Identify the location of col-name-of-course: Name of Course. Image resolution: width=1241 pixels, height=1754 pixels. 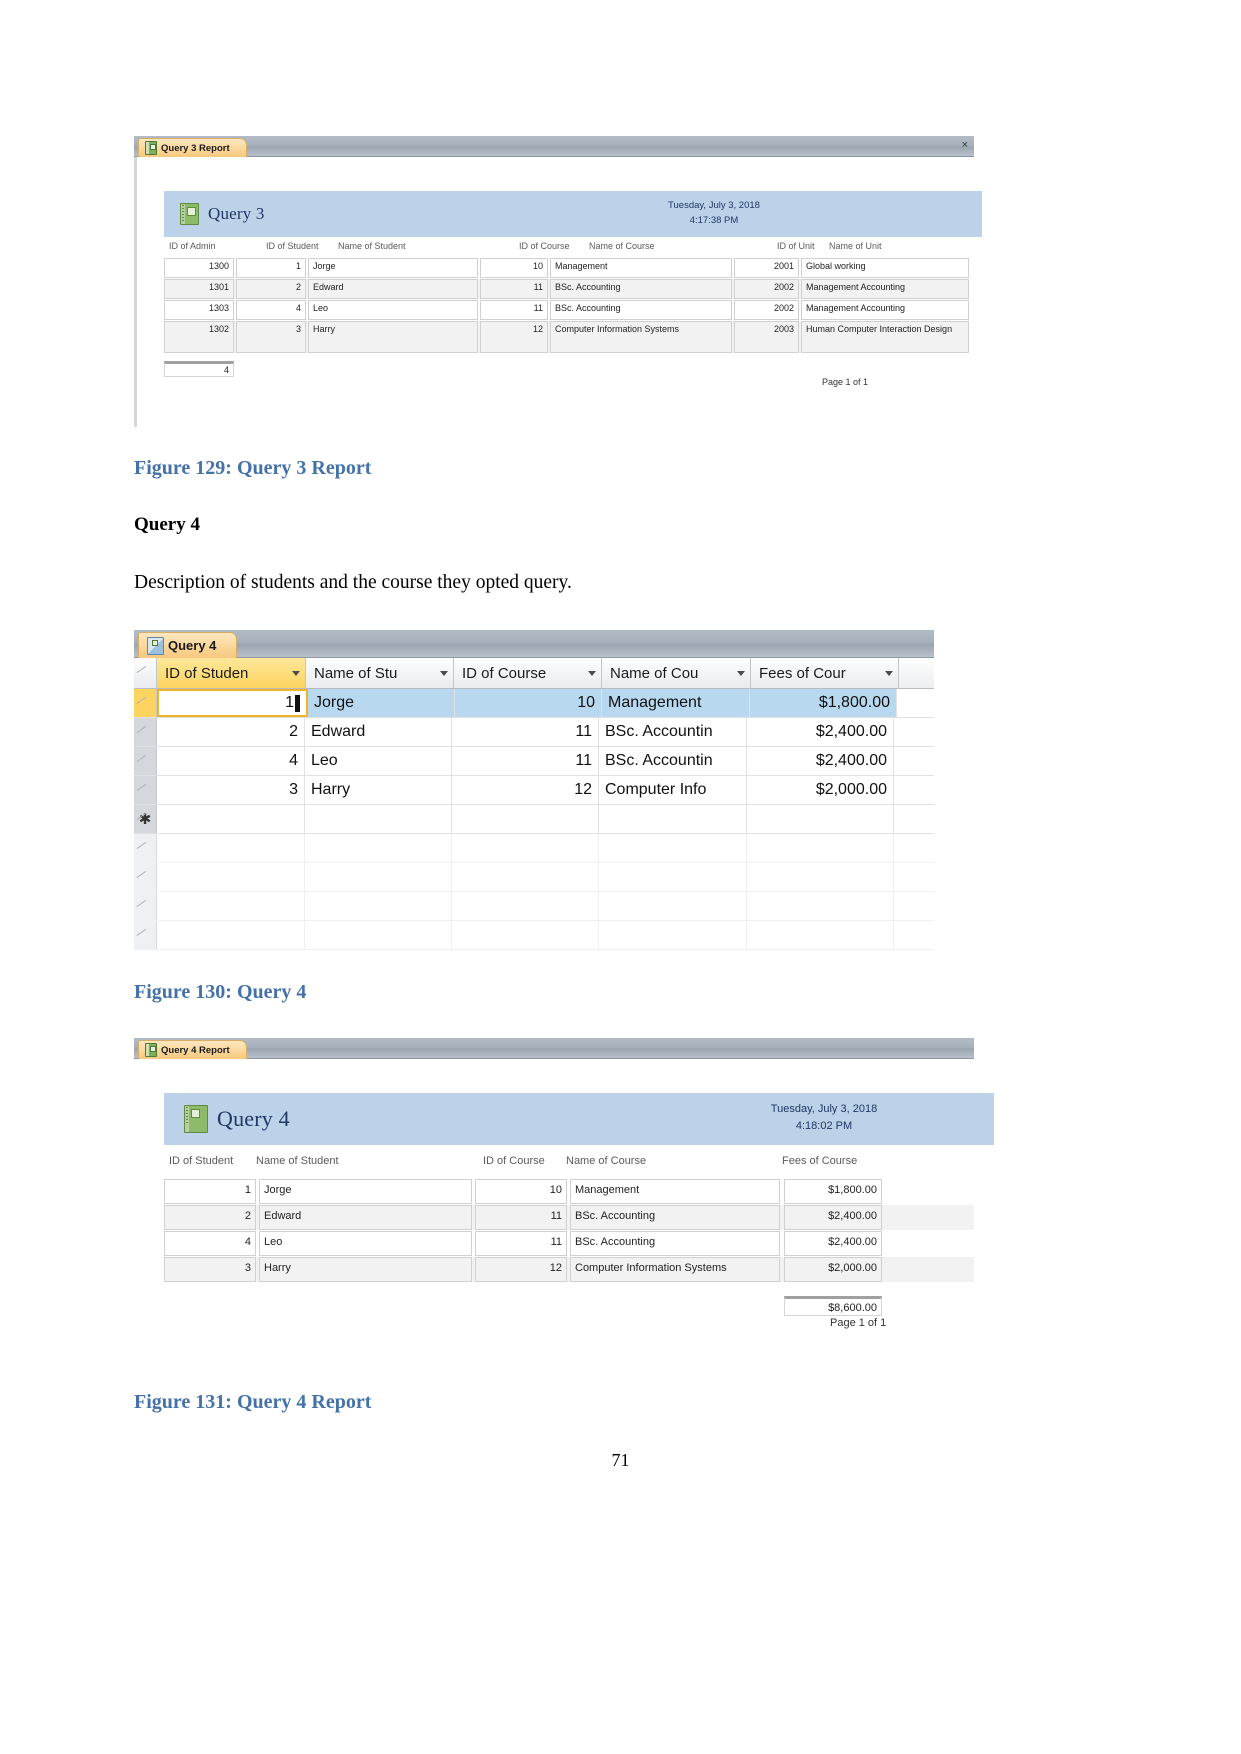
(606, 1161).